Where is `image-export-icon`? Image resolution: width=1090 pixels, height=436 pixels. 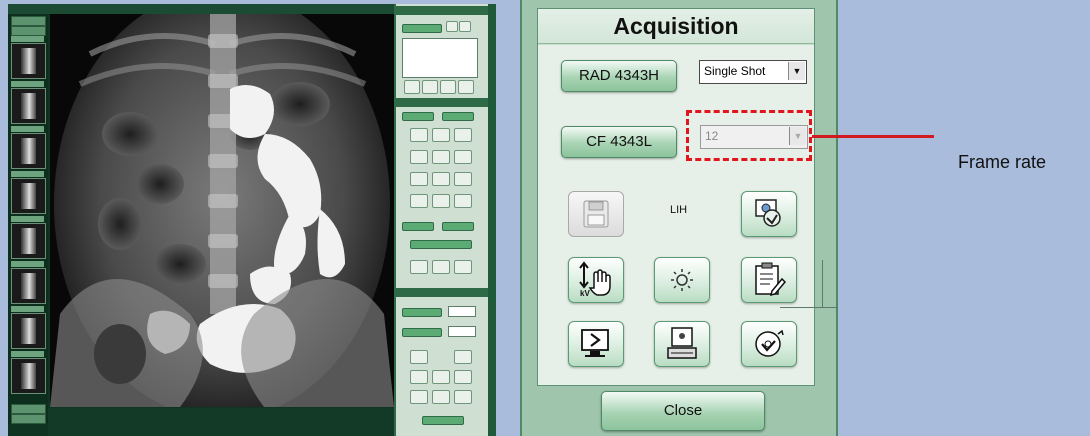
image-export-icon is located at coordinates (768, 213).